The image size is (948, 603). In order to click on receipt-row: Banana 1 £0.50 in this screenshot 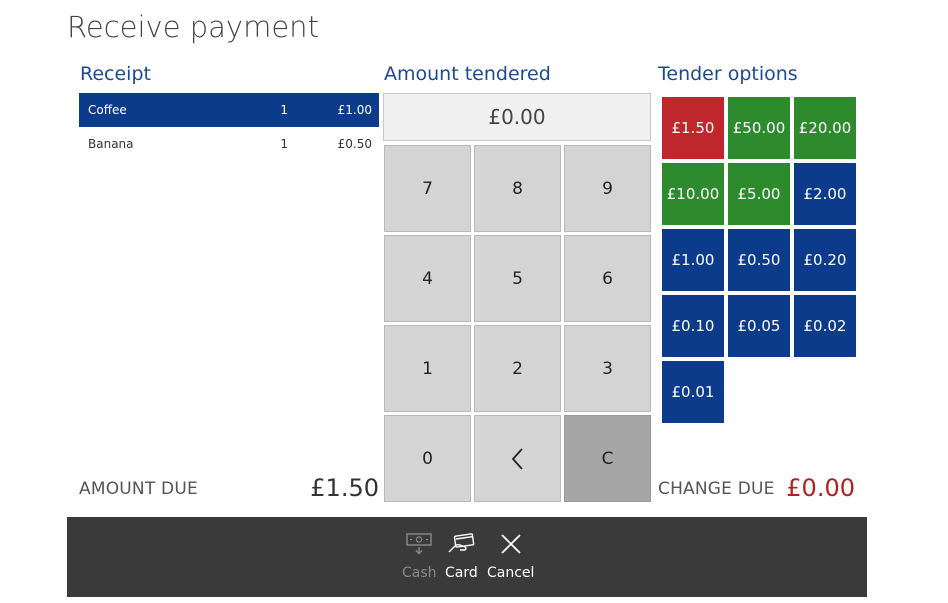, I will do `click(229, 144)`.